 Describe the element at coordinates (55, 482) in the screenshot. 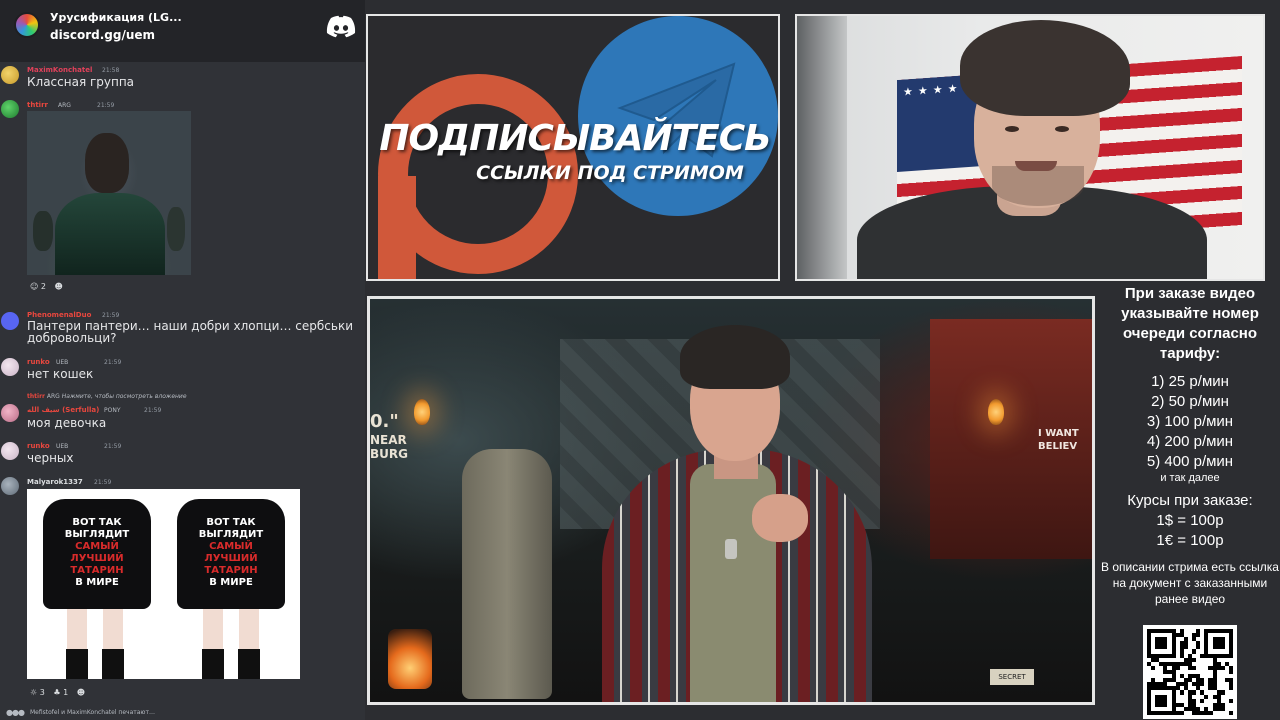

I see `message-author: Malyarok1337` at that location.